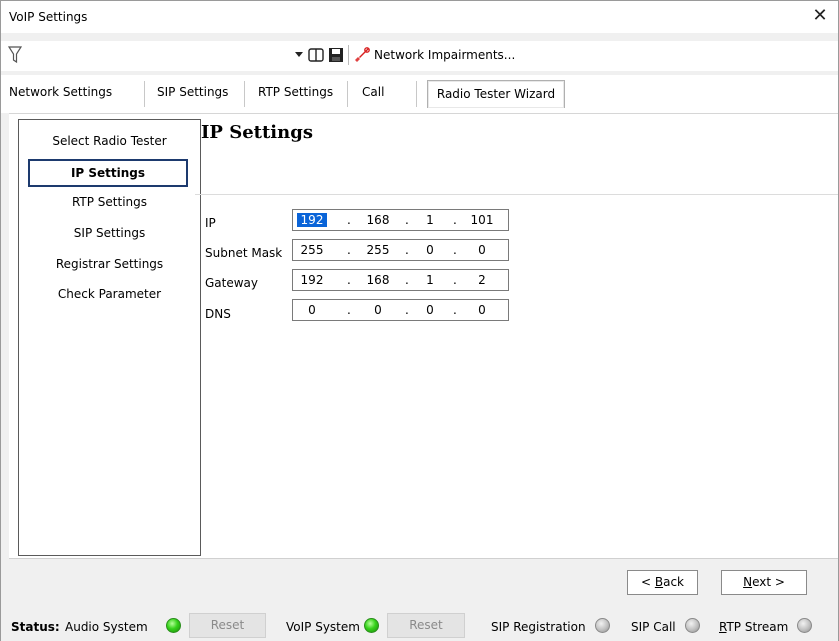 This screenshot has height=641, width=839. I want to click on tab-network-settings: Network Settings, so click(60, 92).